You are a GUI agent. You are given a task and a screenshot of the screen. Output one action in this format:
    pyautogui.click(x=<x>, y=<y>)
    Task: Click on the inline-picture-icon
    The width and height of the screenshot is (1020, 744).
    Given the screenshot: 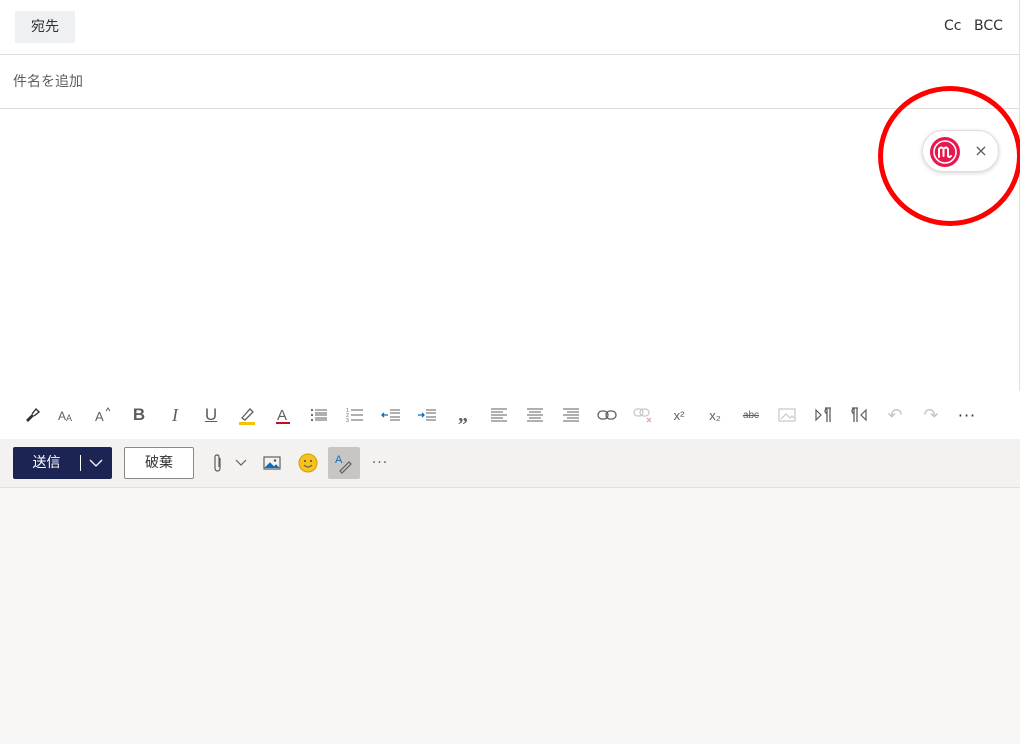 What is the action you would take?
    pyautogui.click(x=787, y=415)
    